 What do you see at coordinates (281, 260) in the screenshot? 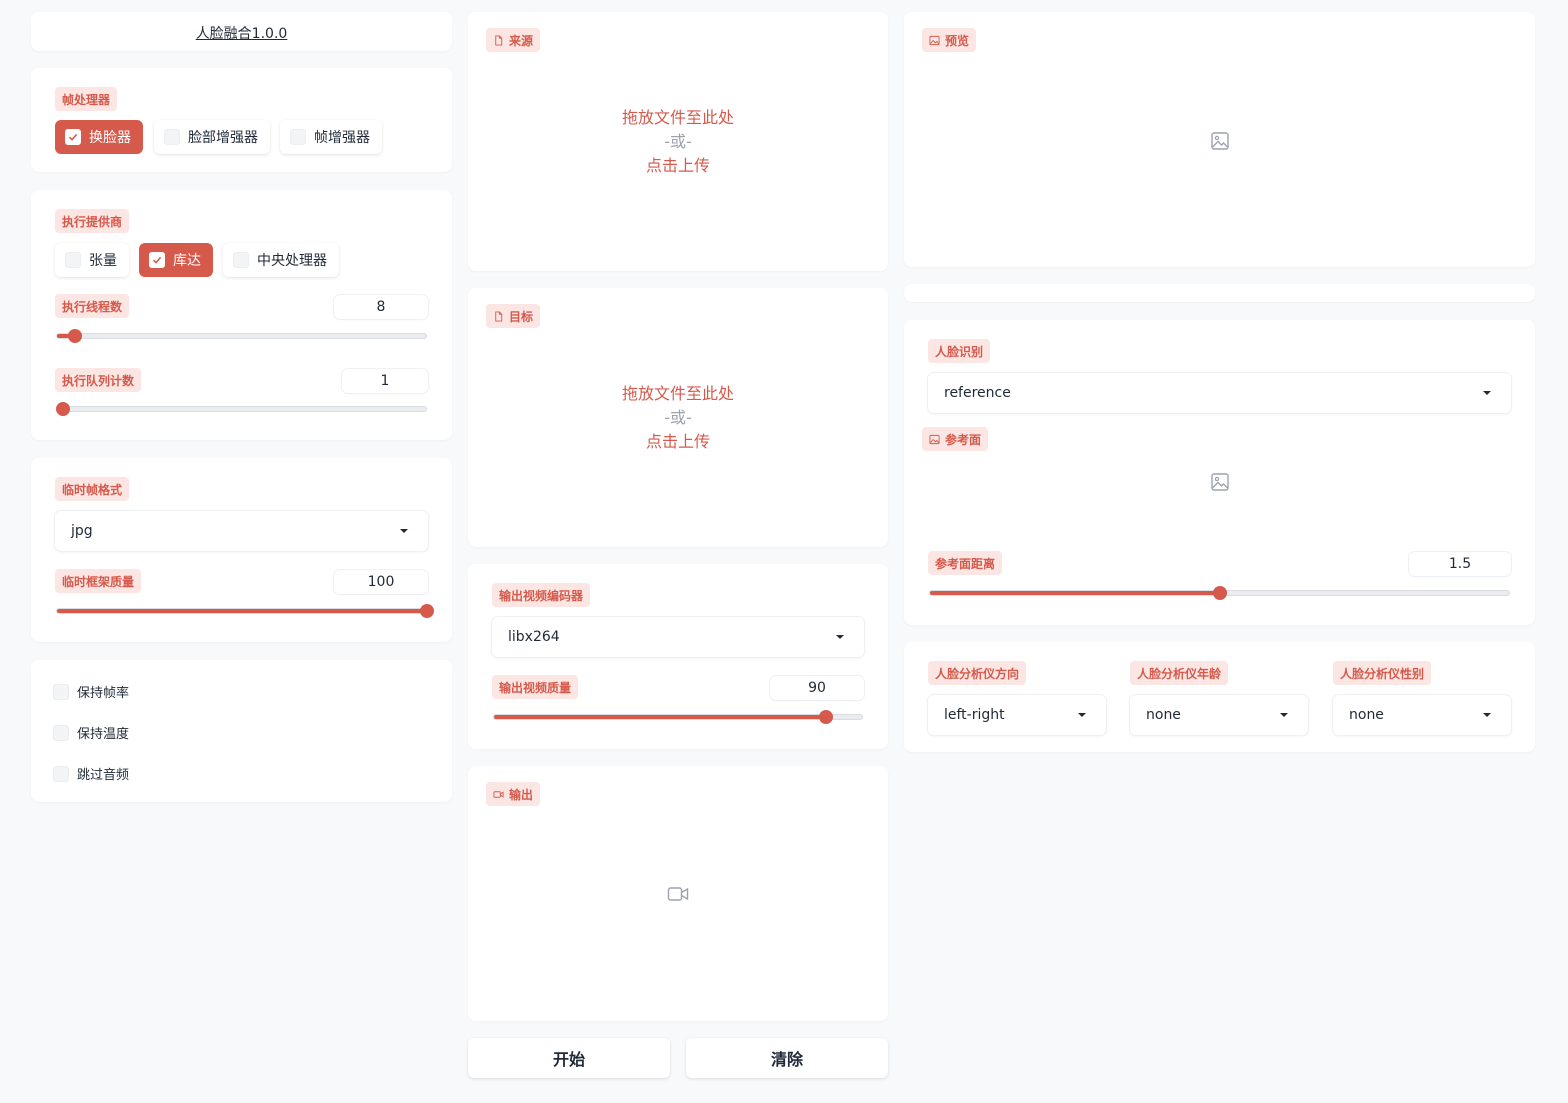
I see `provider-cpu: 中央处理器` at bounding box center [281, 260].